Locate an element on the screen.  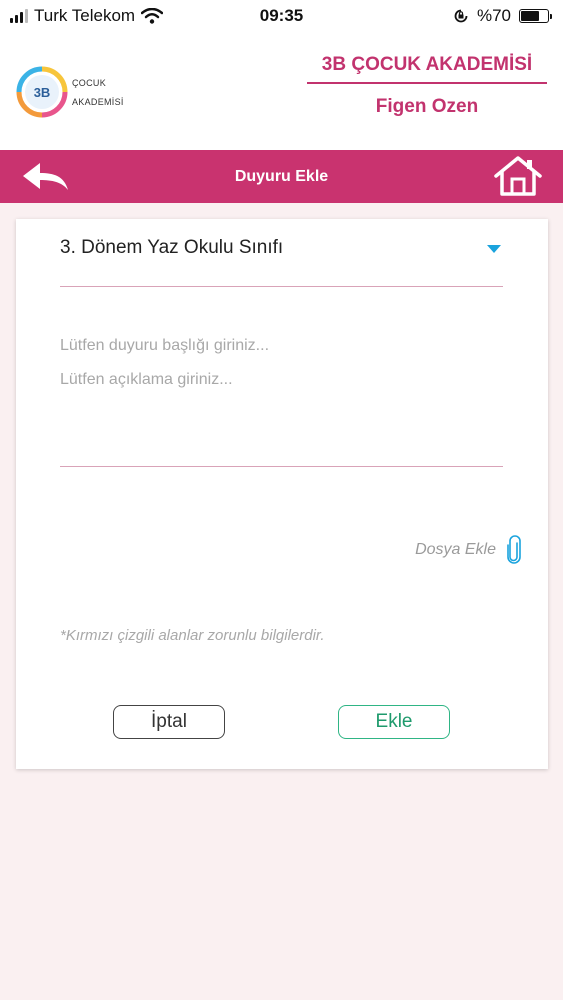
announcement-fields is located at coordinates (281, 399).